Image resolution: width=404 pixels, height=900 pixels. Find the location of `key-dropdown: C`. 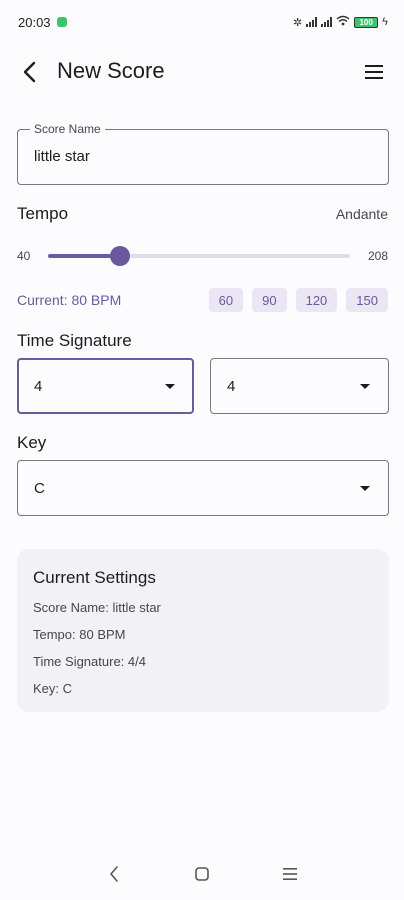

key-dropdown: C is located at coordinates (203, 488).